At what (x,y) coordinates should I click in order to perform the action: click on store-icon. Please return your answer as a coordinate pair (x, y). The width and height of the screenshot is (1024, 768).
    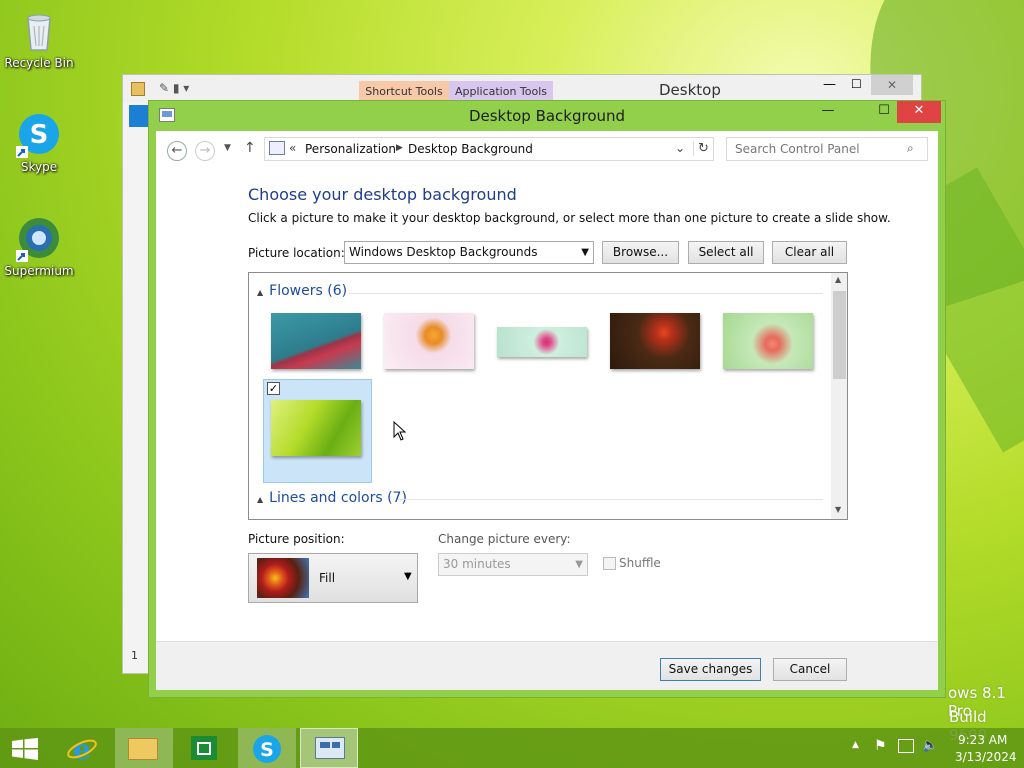
    Looking at the image, I should click on (204, 748).